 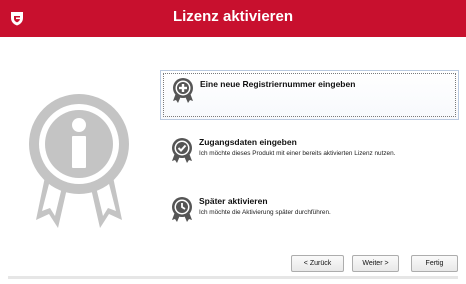 I want to click on check-badge-icon, so click(x=182, y=150).